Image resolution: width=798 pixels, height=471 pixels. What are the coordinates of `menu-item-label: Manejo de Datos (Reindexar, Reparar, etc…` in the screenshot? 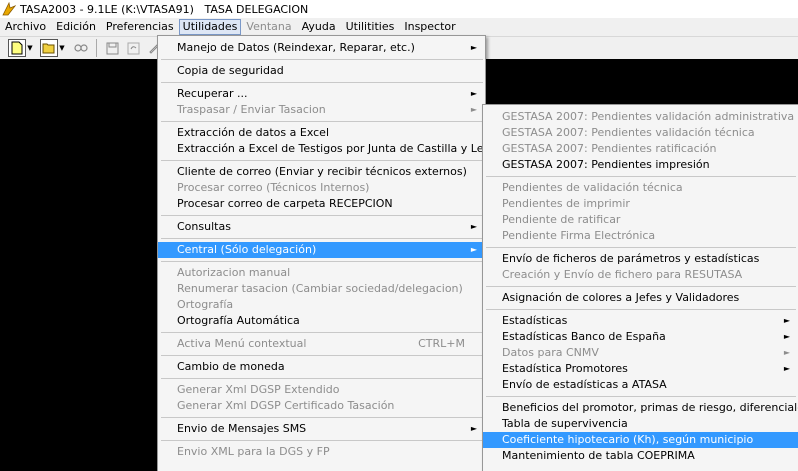 It's located at (296, 47).